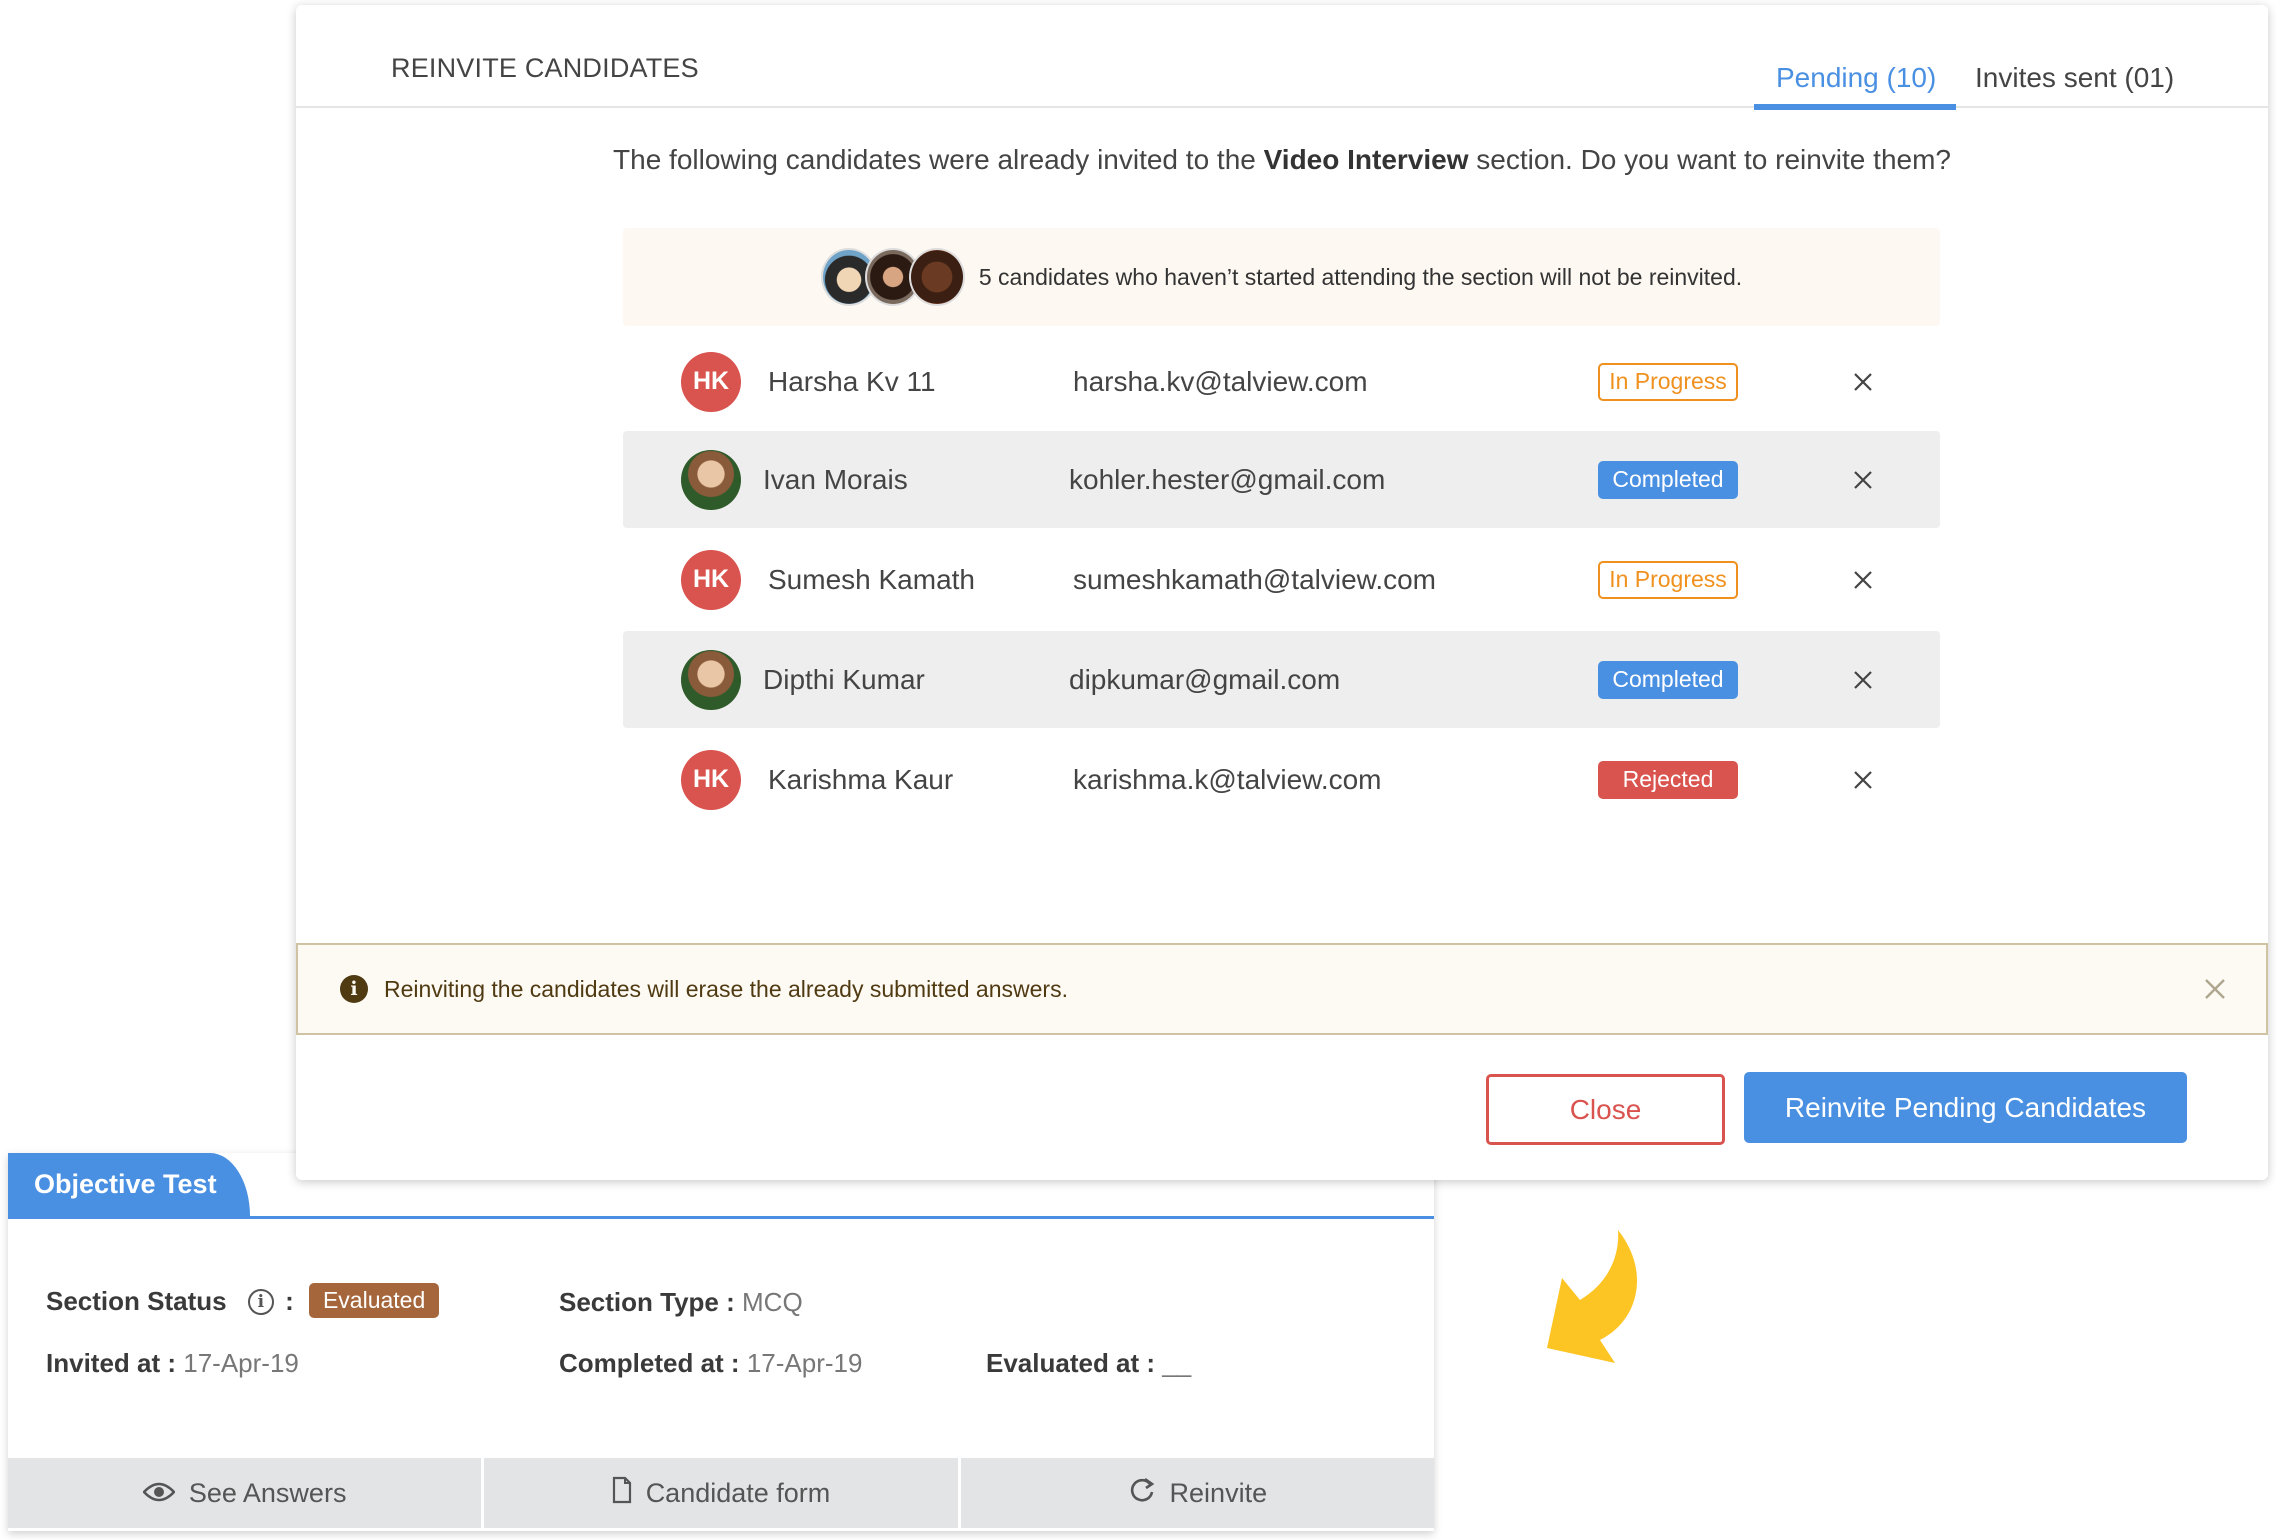 Image resolution: width=2276 pixels, height=1540 pixels. Describe the element at coordinates (374, 1300) in the screenshot. I see `evaluated-badge: Evaluated` at that location.